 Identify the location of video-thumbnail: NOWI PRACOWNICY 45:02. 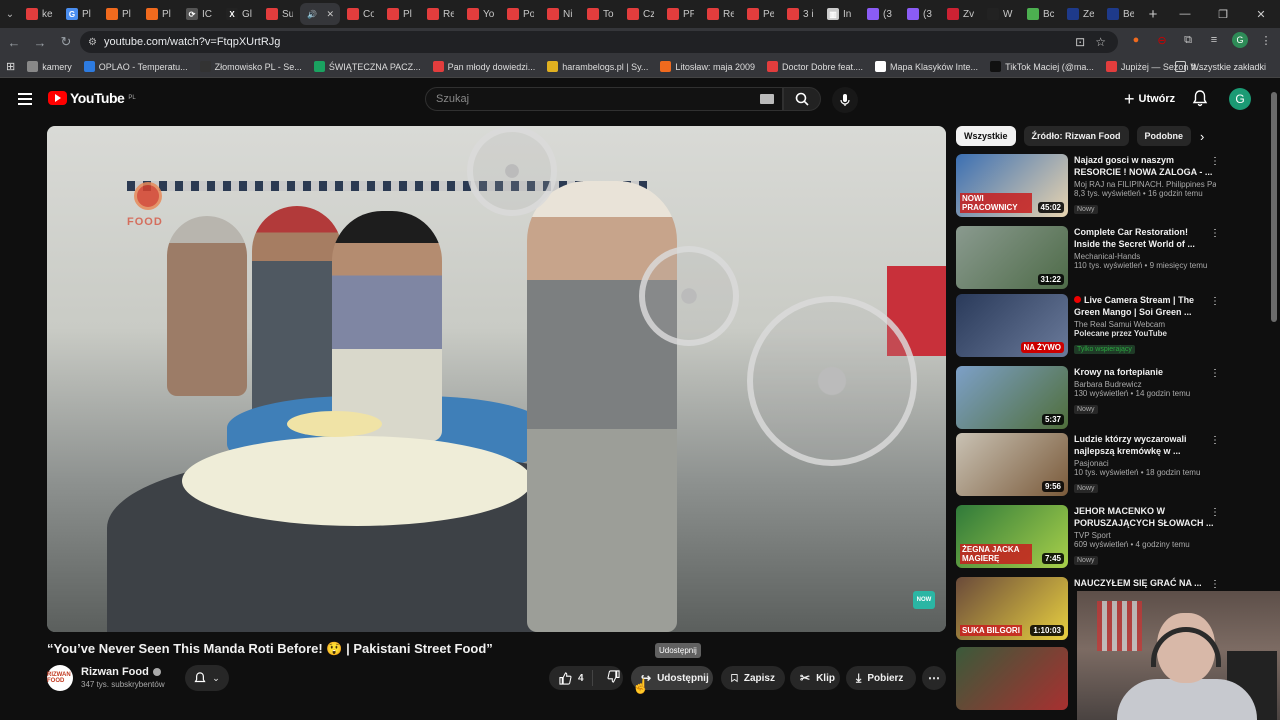
(1012, 185).